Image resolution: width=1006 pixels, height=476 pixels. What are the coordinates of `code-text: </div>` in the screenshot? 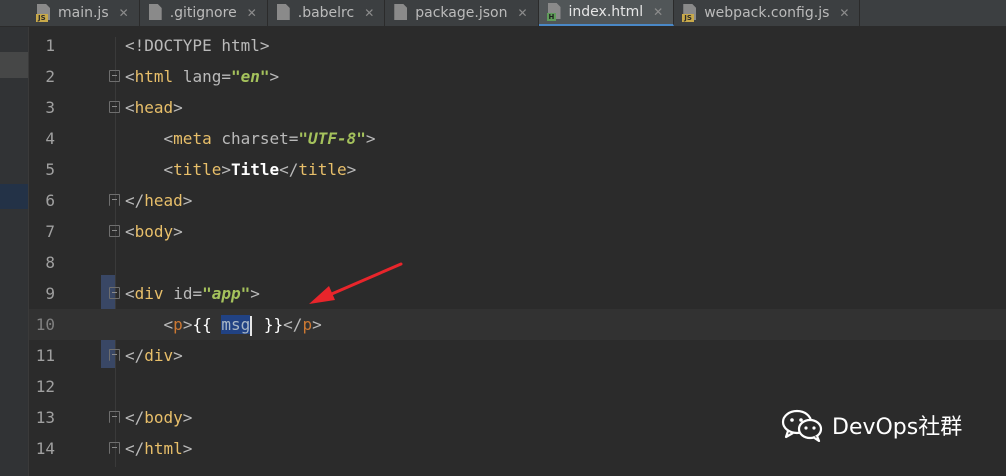 It's located at (154, 355).